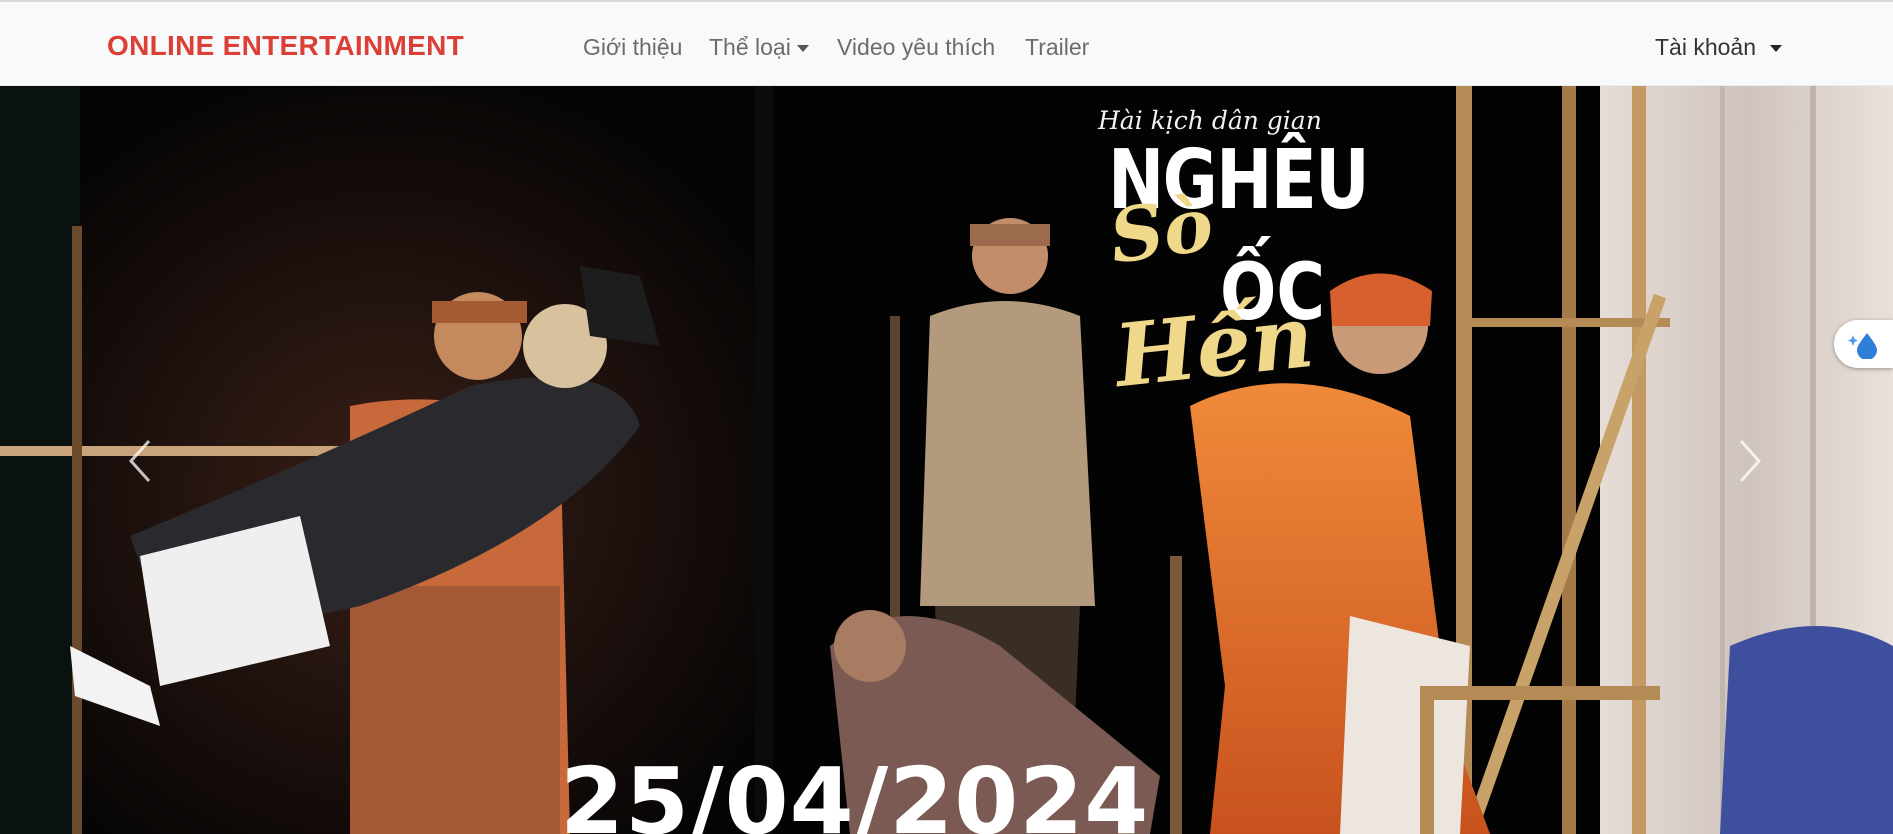 This screenshot has width=1893, height=834. I want to click on water-drop-sparkle-icon, so click(1862, 346).